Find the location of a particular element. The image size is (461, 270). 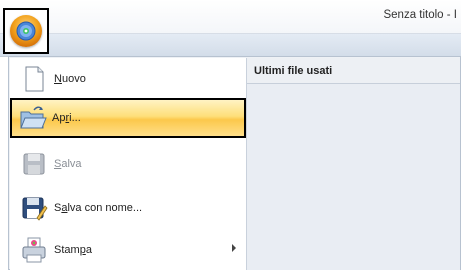

menu-item-save: Salva is located at coordinates (128, 164).